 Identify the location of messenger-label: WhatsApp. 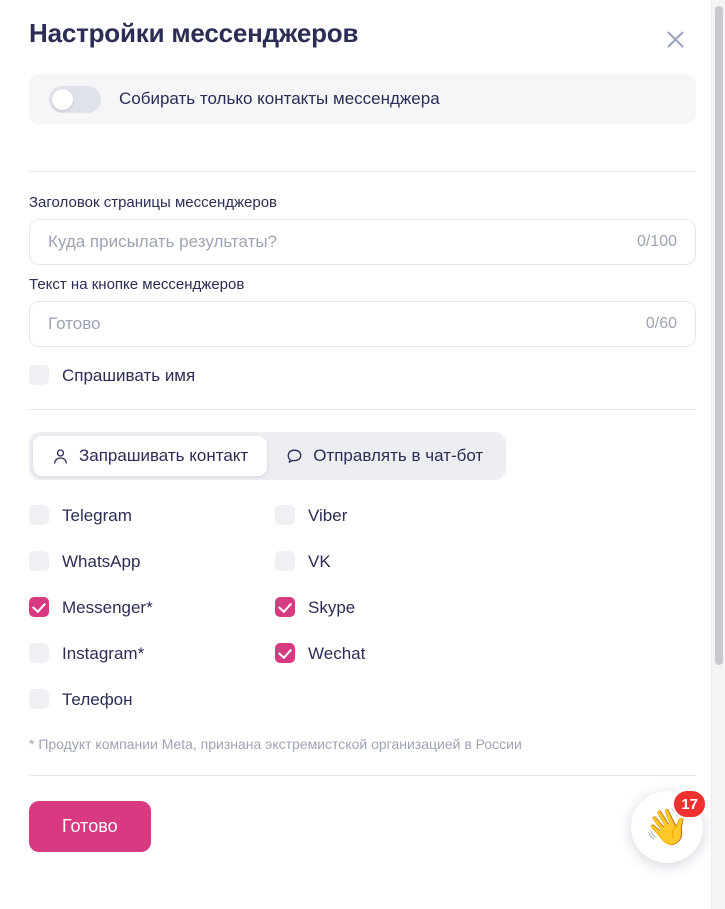
(101, 561).